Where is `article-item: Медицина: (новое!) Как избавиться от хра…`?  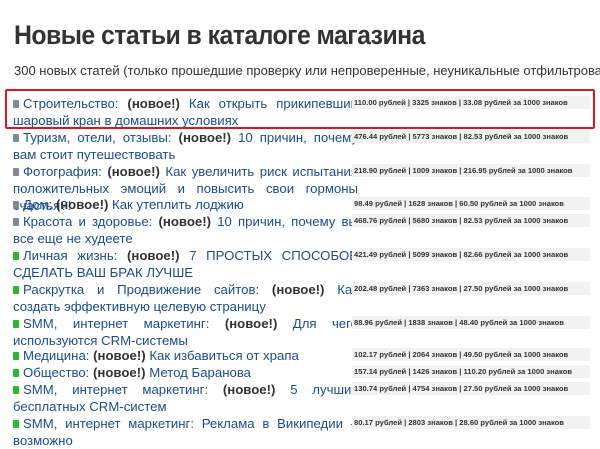 article-item: Медицина: (новое!) Как избавиться от хра… is located at coordinates (185, 355).